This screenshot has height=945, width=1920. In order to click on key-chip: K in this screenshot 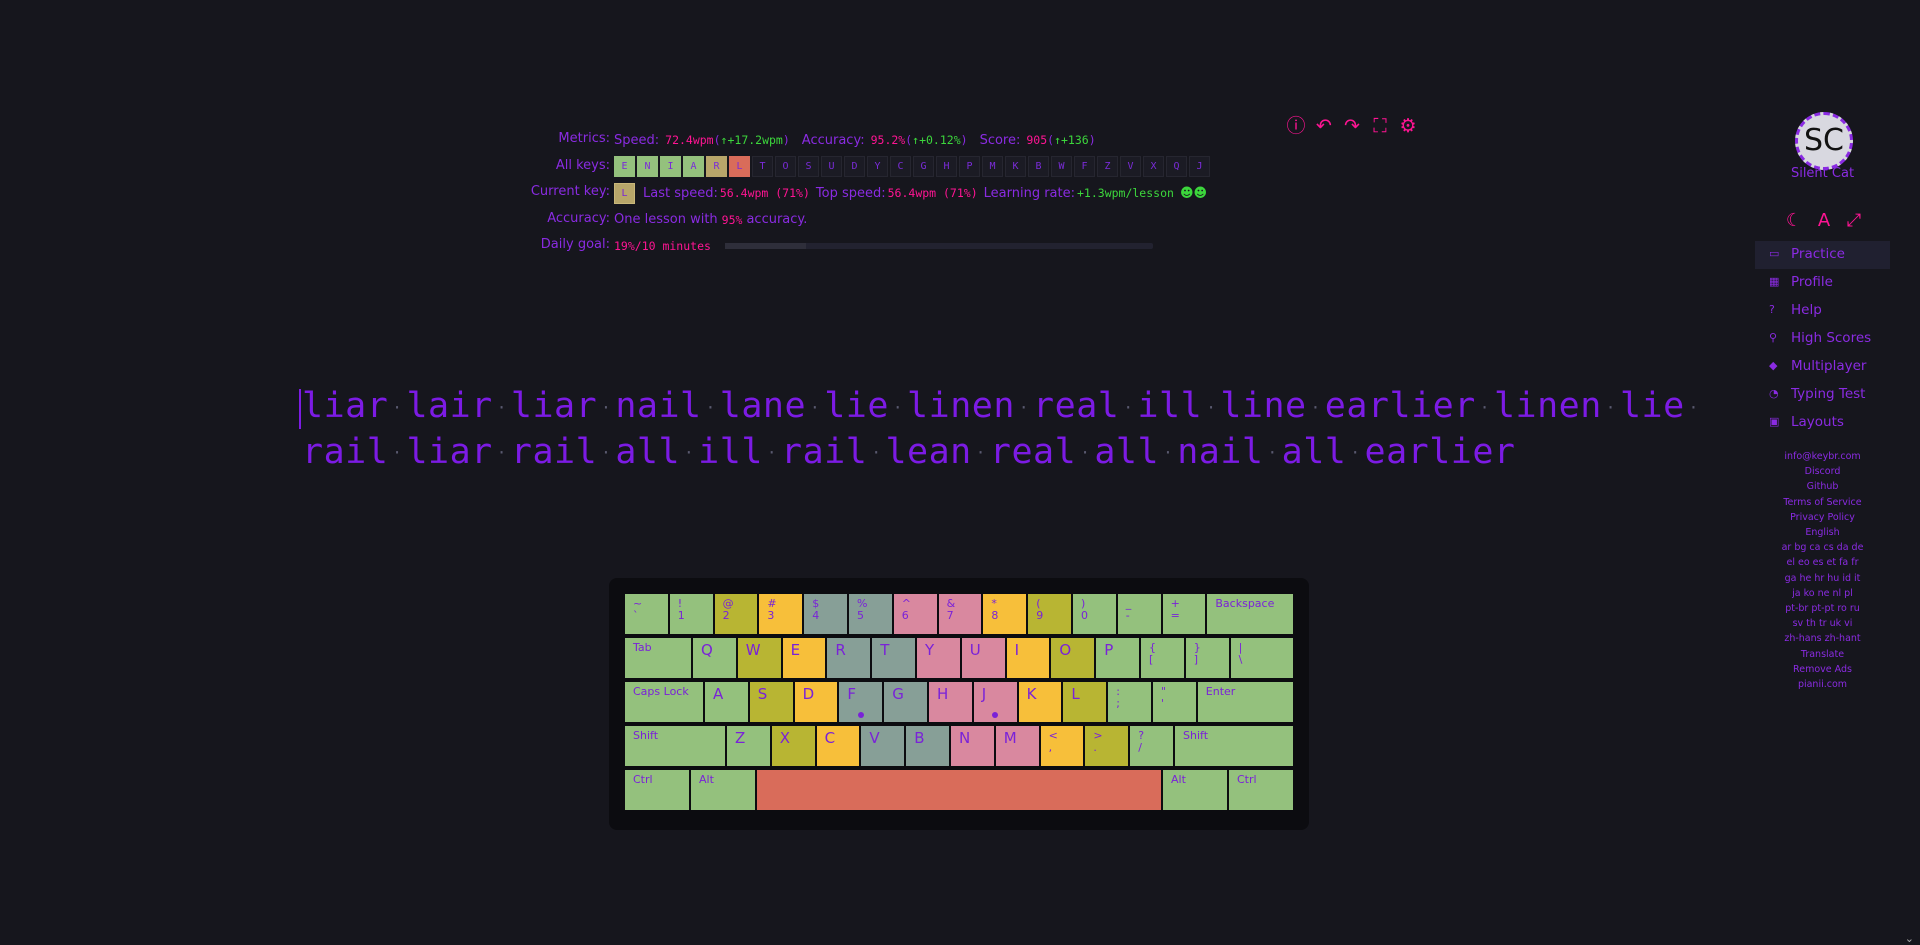, I will do `click(1015, 166)`.